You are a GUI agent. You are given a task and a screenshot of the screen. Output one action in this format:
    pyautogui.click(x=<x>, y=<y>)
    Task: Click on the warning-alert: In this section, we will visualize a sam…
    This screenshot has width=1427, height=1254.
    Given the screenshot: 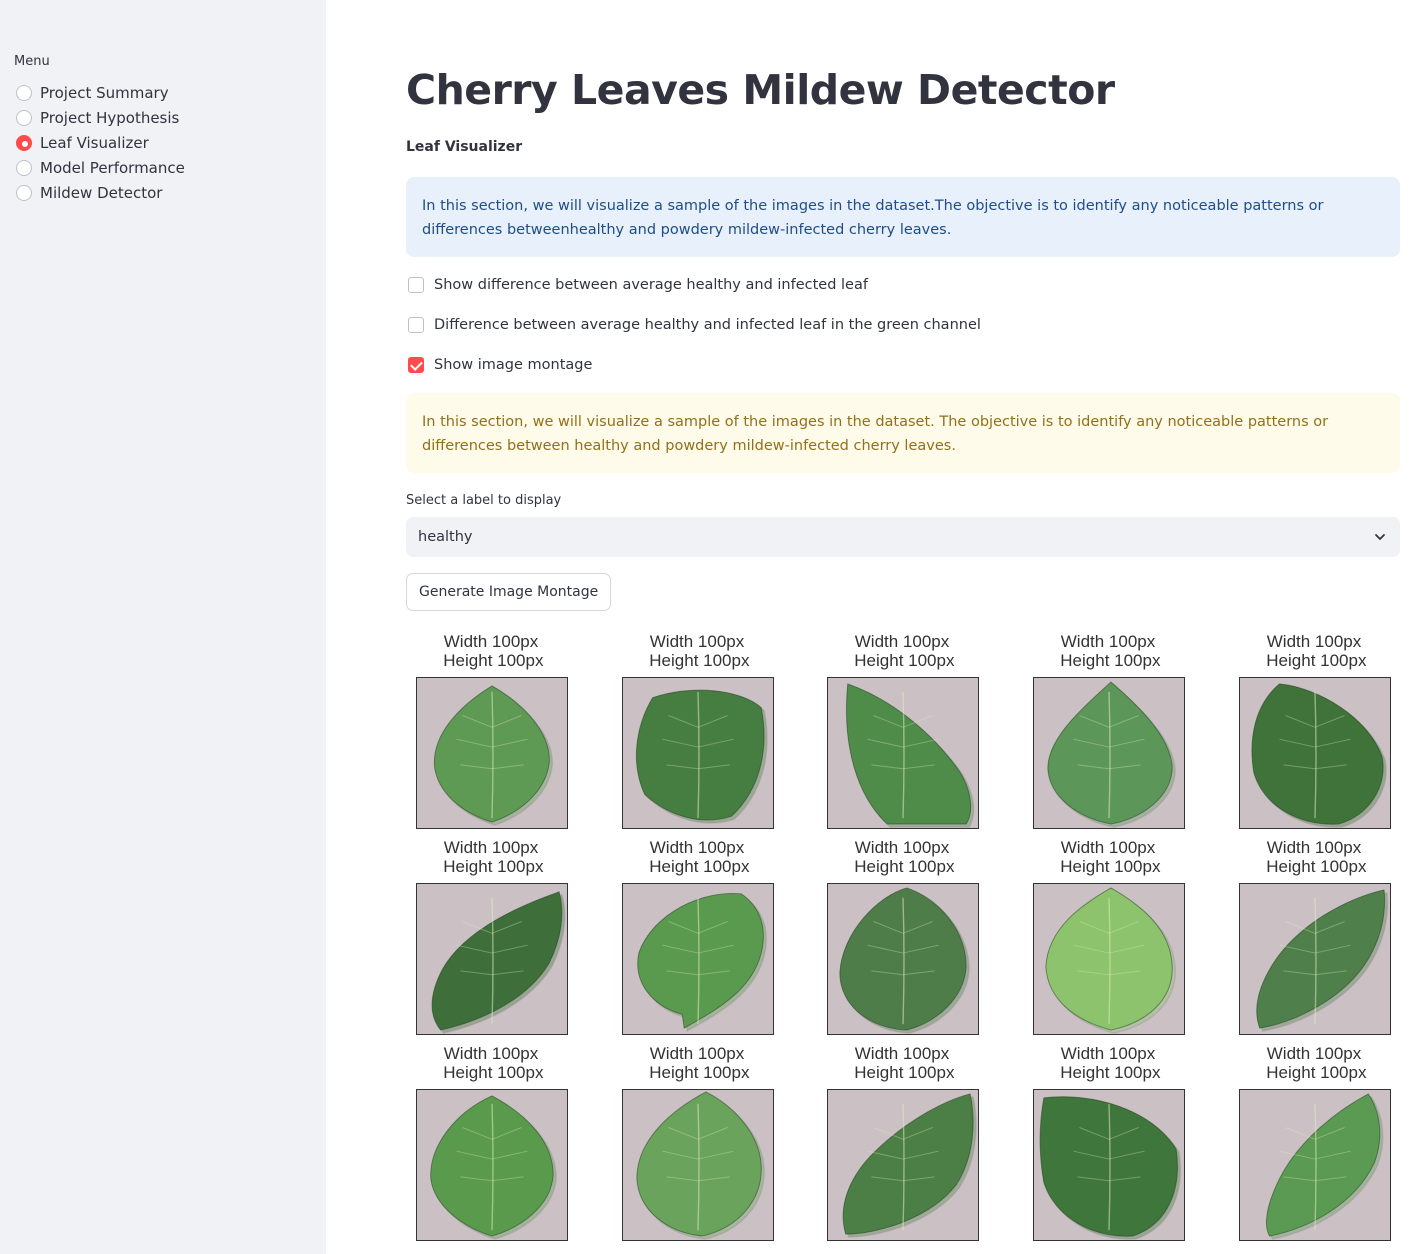 What is the action you would take?
    pyautogui.click(x=903, y=433)
    